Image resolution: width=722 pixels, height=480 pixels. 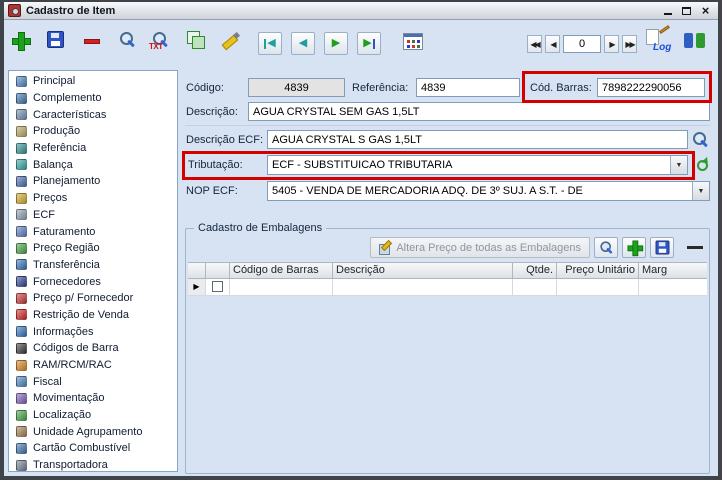 I want to click on exit-button, so click(x=694, y=41).